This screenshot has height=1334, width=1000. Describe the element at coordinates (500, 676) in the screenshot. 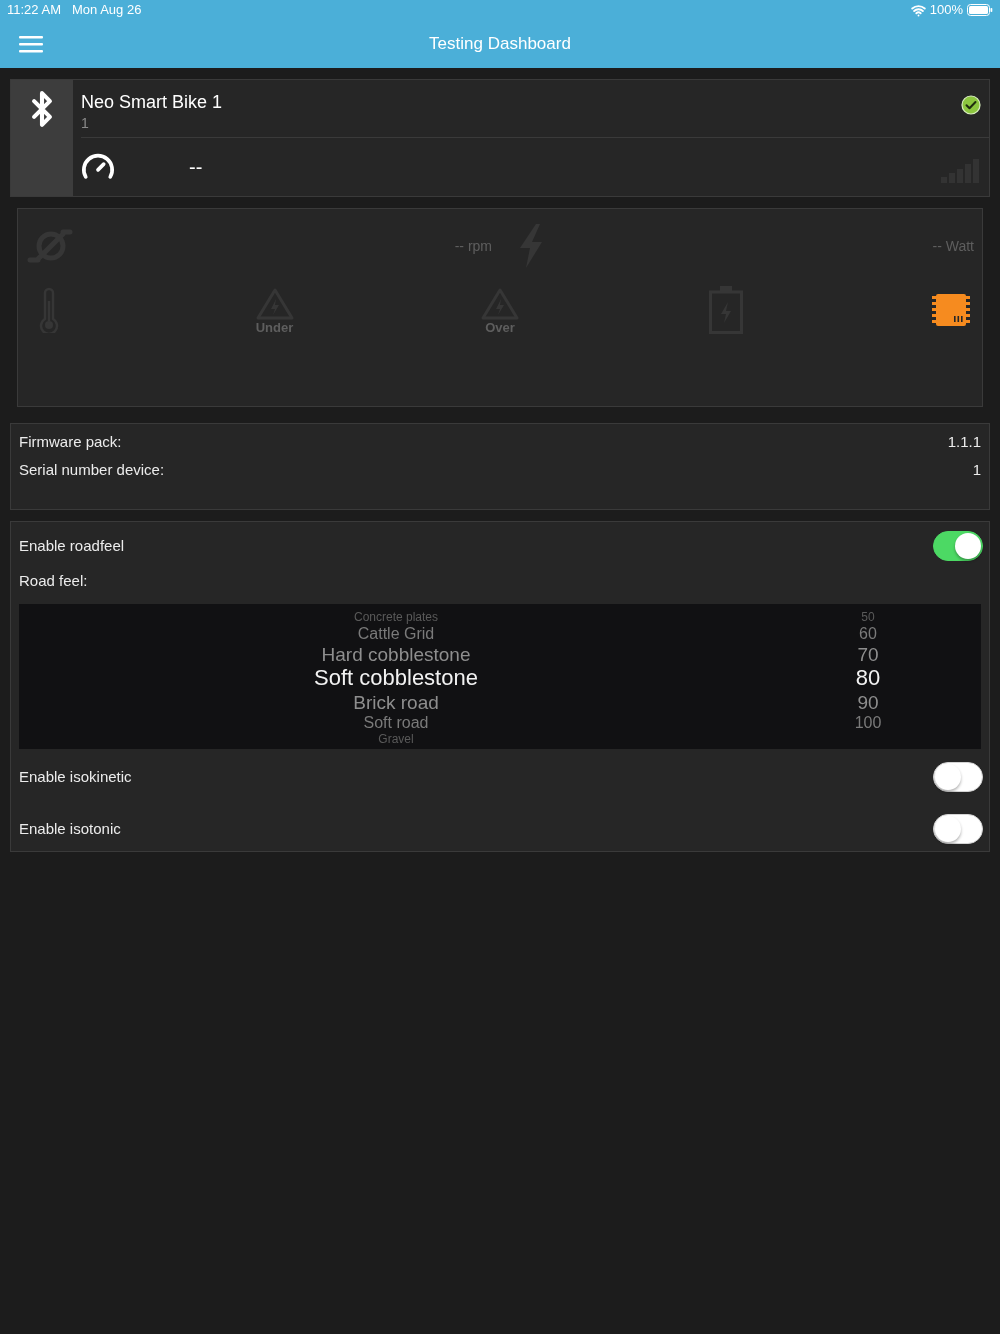

I see `road-feel-picker: Concrete plates 50 Cattle Grid 60 Hard cobblestone 70 Soft cobblestone 80 Brick road 90 Soft road 100 Gravel` at that location.